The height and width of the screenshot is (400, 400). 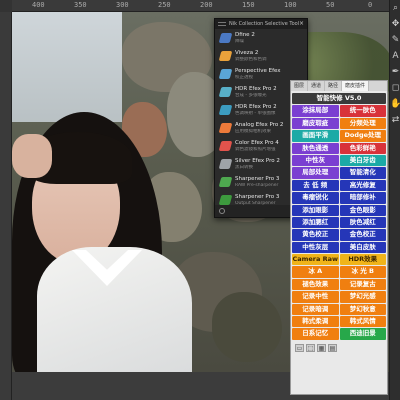 I want to click on plugin-action-button: HDR效果, so click(x=362, y=260).